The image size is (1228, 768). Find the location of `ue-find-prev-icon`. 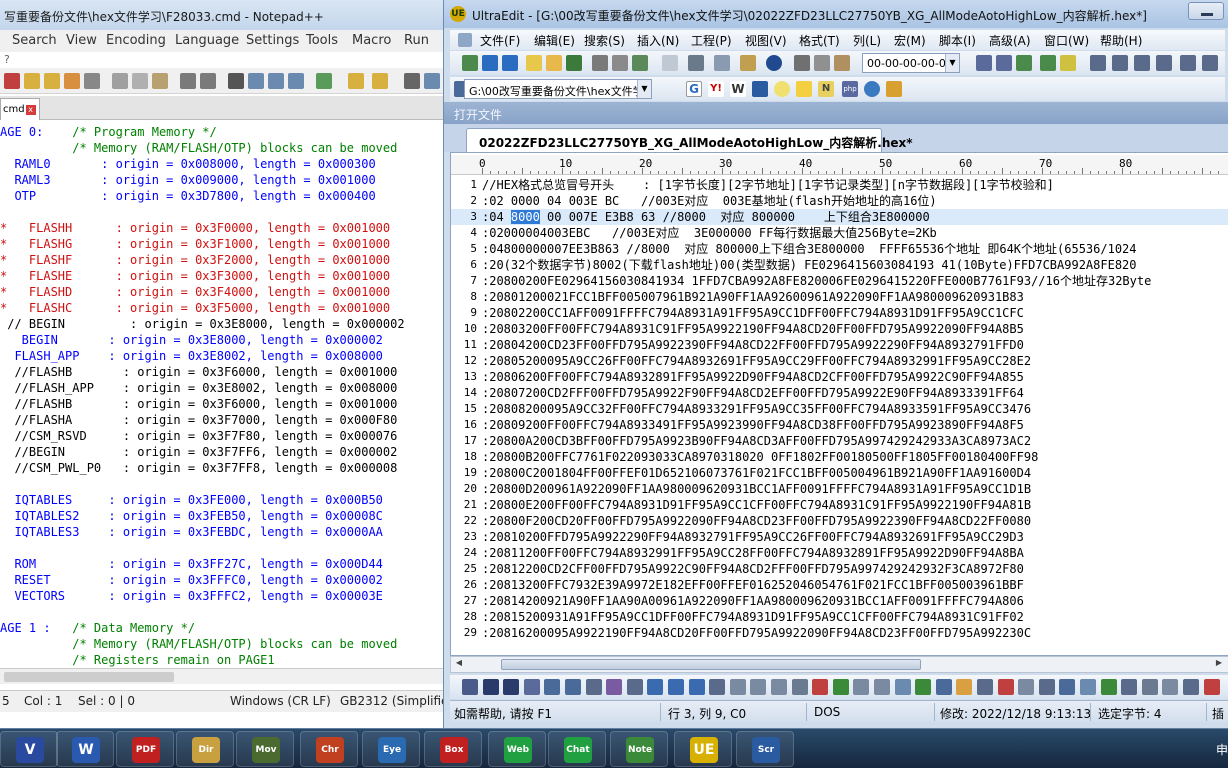

ue-find-prev-icon is located at coordinates (1024, 63).